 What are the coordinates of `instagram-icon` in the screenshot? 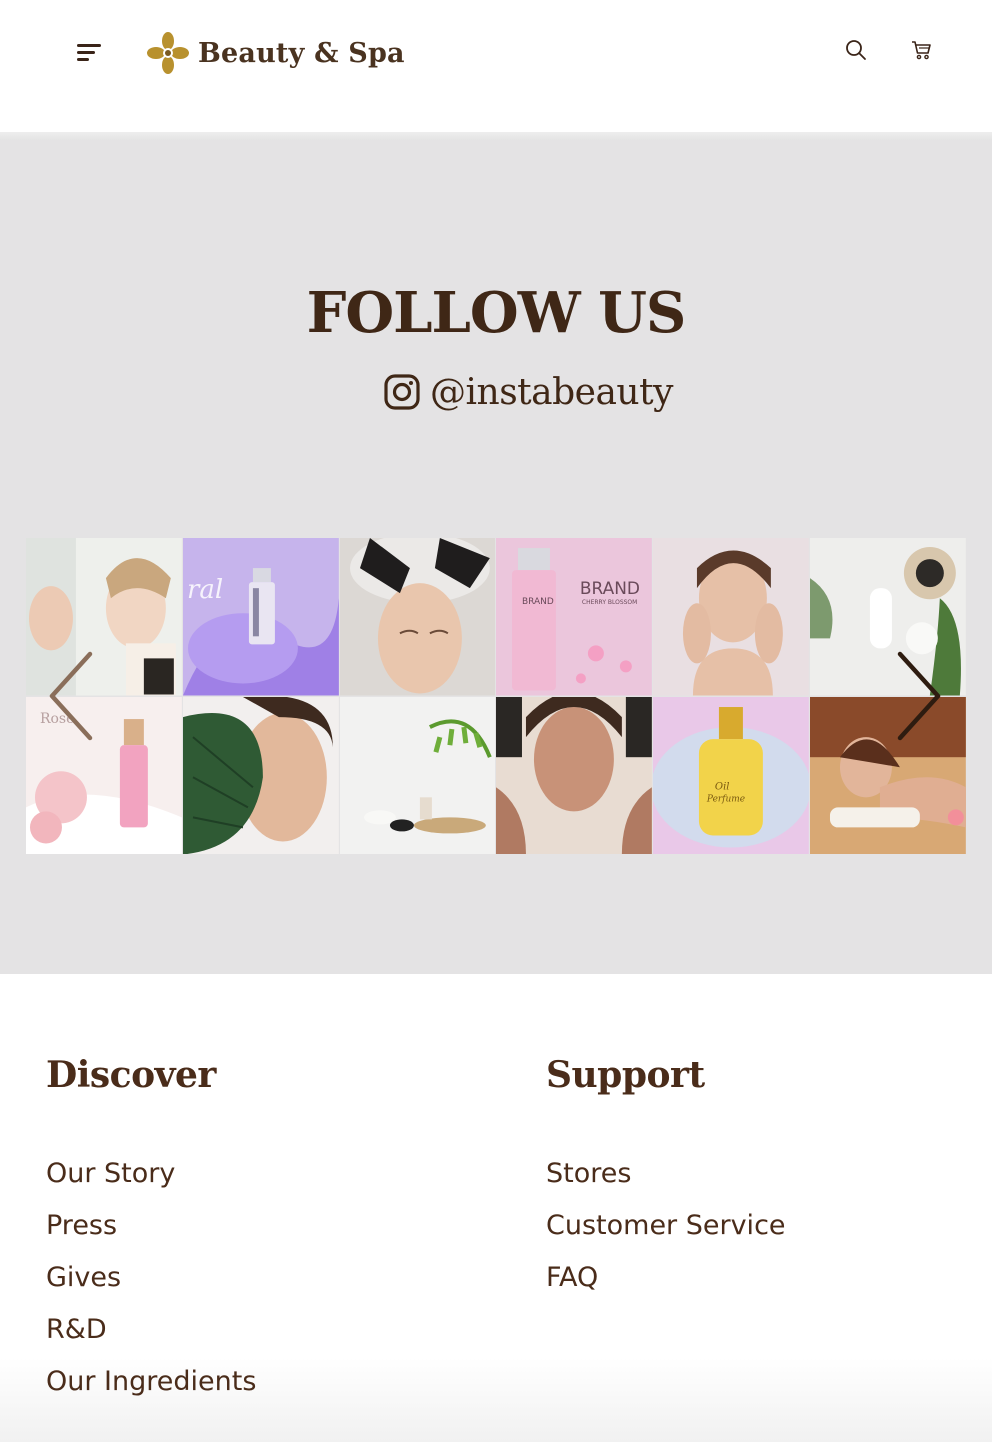 It's located at (402, 392).